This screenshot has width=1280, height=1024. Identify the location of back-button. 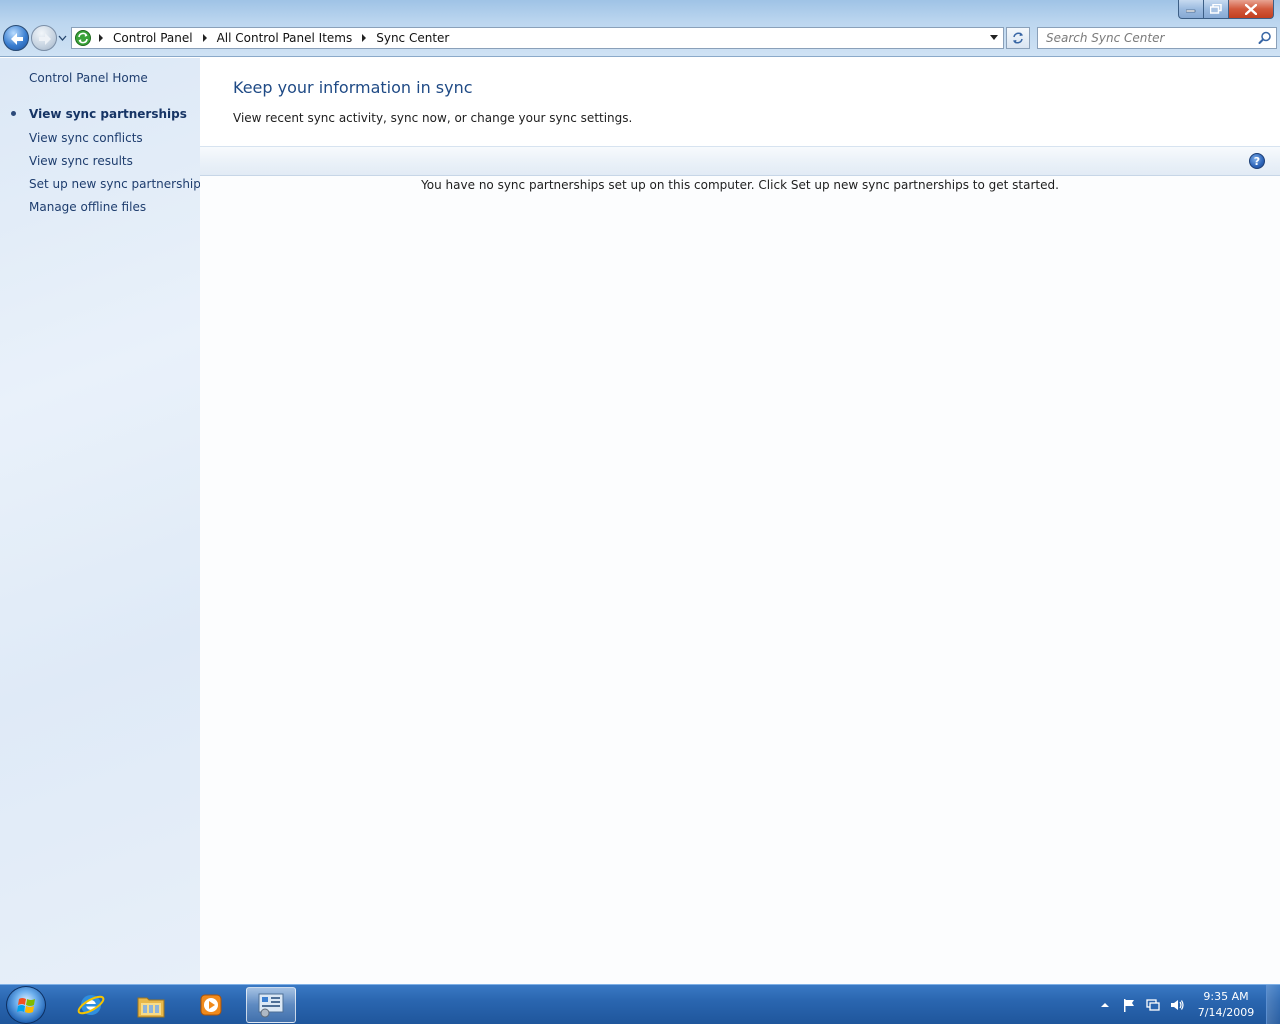
(16, 38).